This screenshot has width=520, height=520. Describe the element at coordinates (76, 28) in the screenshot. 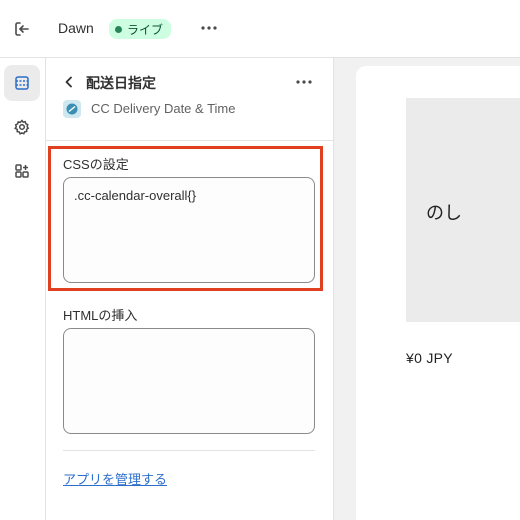

I see `theme-name: Dawn` at that location.